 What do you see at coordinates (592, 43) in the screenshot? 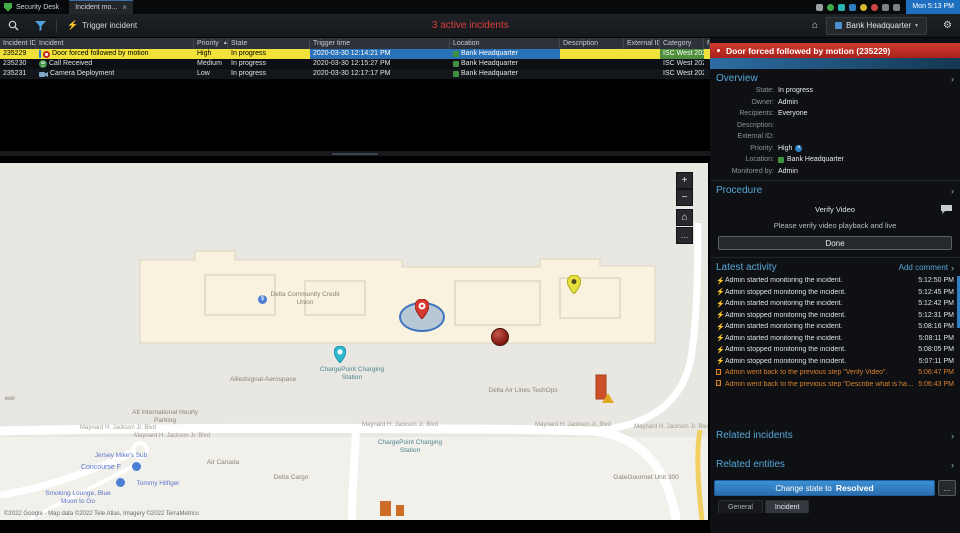
I see `col-description: Description` at bounding box center [592, 43].